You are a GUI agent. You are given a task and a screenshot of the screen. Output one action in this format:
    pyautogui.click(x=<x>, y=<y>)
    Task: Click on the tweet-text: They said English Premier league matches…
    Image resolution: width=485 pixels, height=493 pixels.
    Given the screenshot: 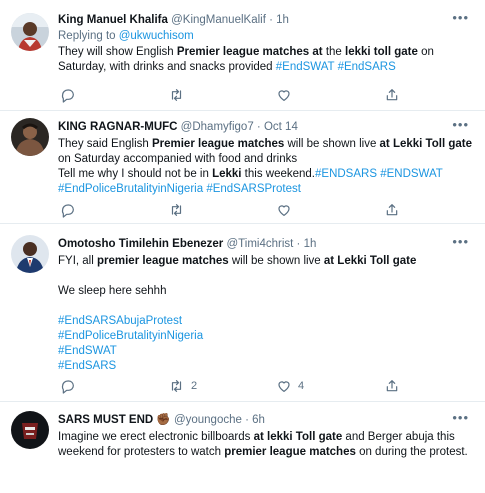 What is the action you would take?
    pyautogui.click(x=265, y=167)
    